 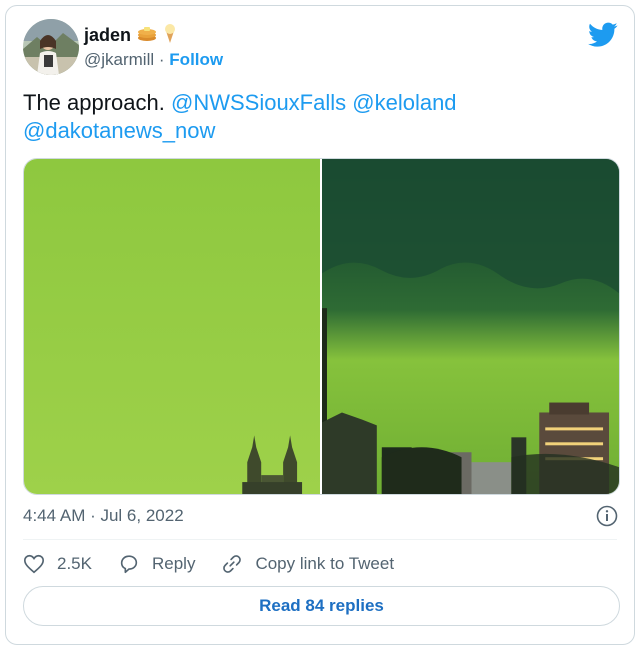 What do you see at coordinates (107, 35) in the screenshot?
I see `display-name: jaden` at bounding box center [107, 35].